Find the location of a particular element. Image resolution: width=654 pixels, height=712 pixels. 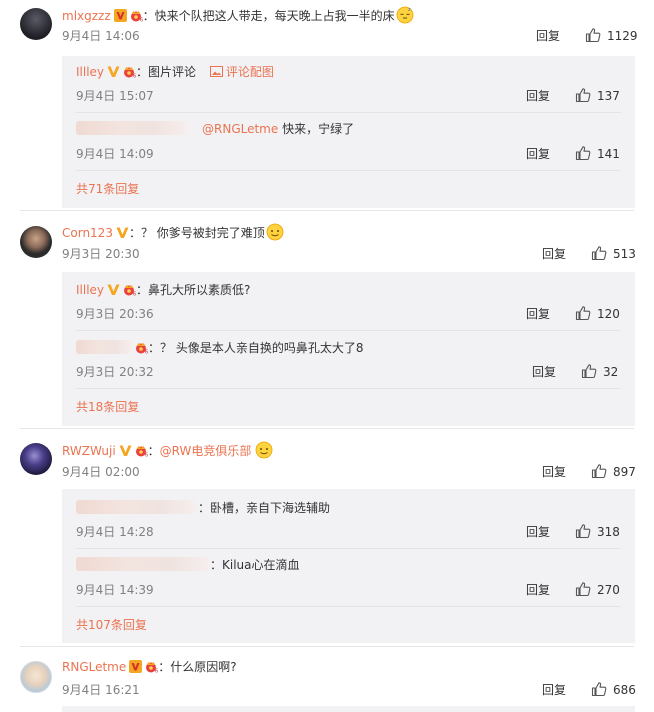

reply-text: ：Kilua心在滴血 is located at coordinates (255, 565).